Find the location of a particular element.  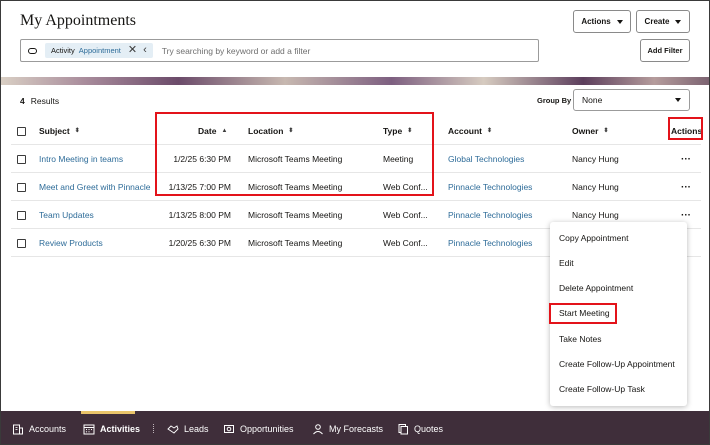

create-label: Create is located at coordinates (657, 21).